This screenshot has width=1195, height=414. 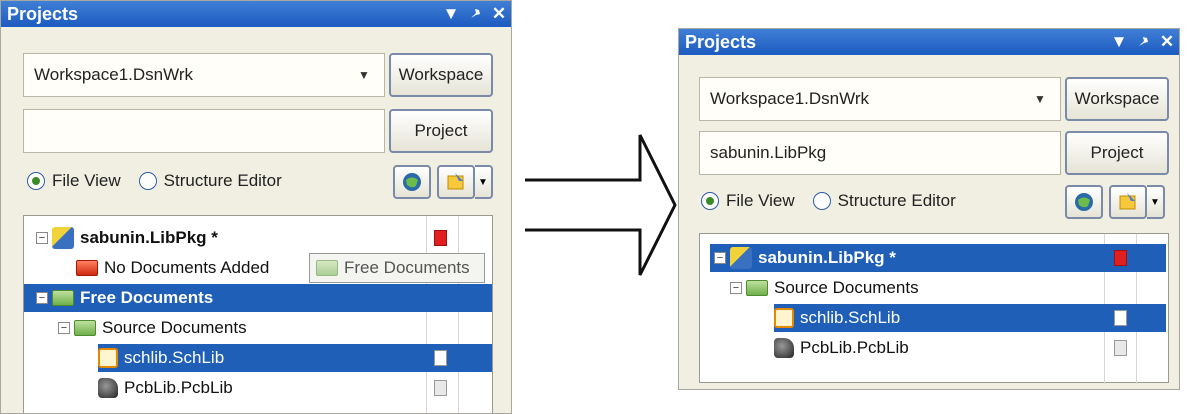 I want to click on drag-feedback-tooltip: Free Documents, so click(x=397, y=268).